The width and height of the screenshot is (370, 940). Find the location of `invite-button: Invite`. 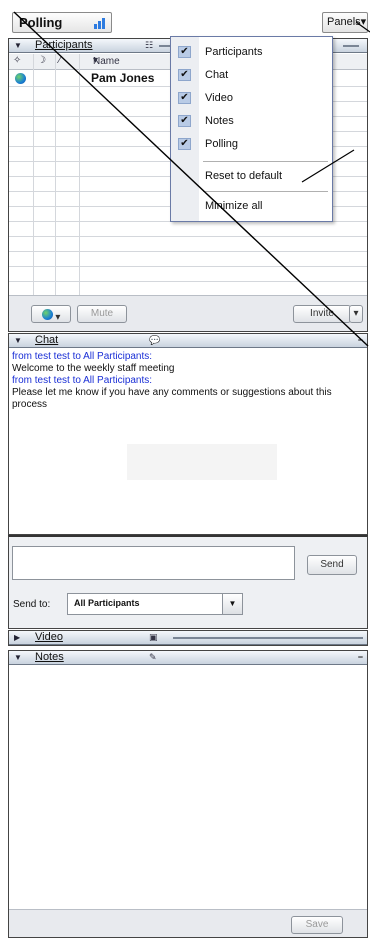

invite-button: Invite is located at coordinates (322, 314).